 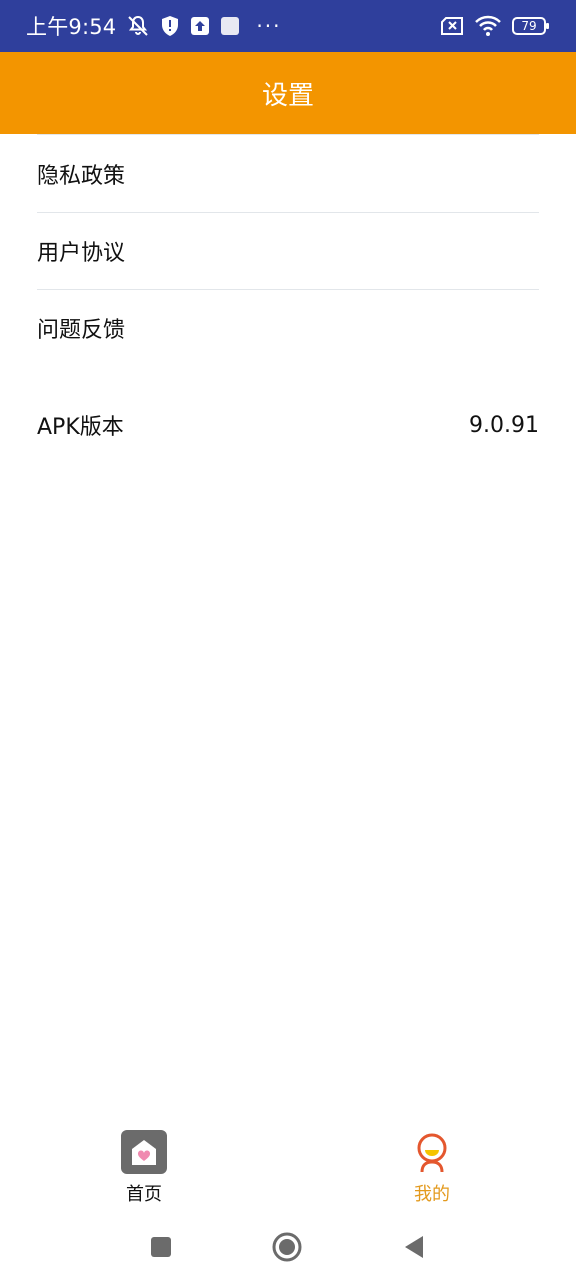 What do you see at coordinates (288, 174) in the screenshot?
I see `privacy-policy-row: 隐私政策` at bounding box center [288, 174].